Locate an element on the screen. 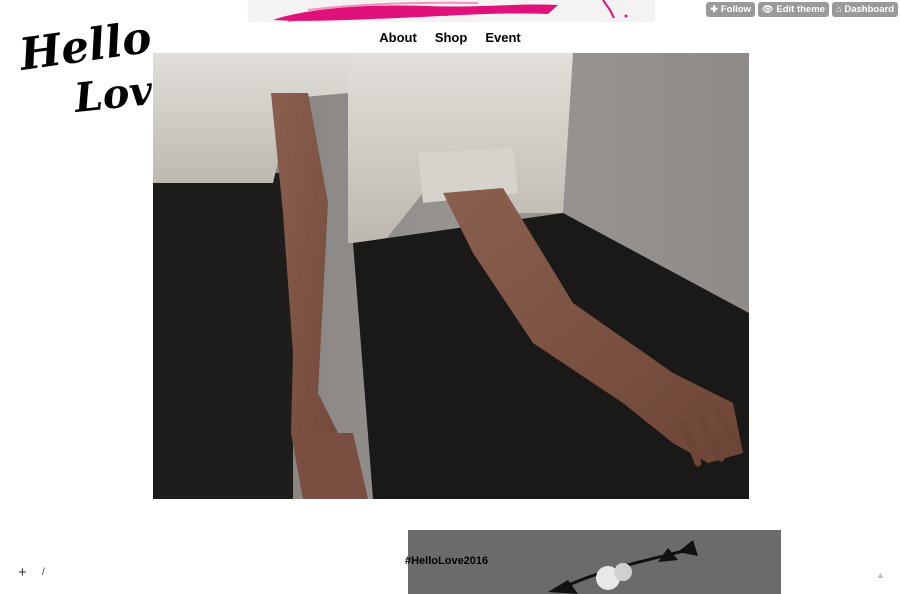  plus-icon: + is located at coordinates (22, 572).